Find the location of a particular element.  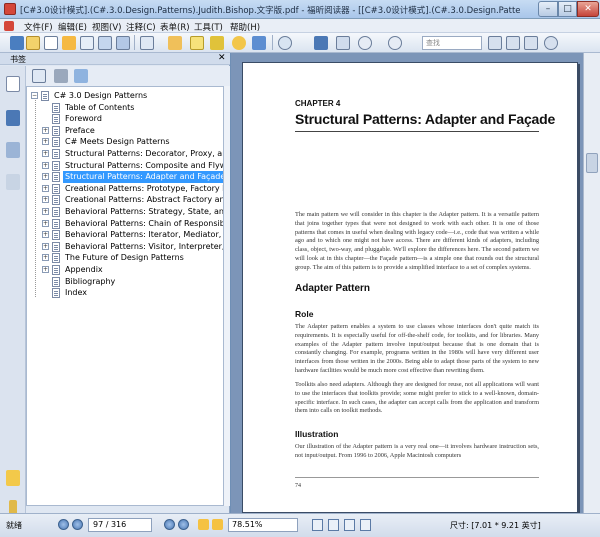

forward-icon is located at coordinates (217, 524).